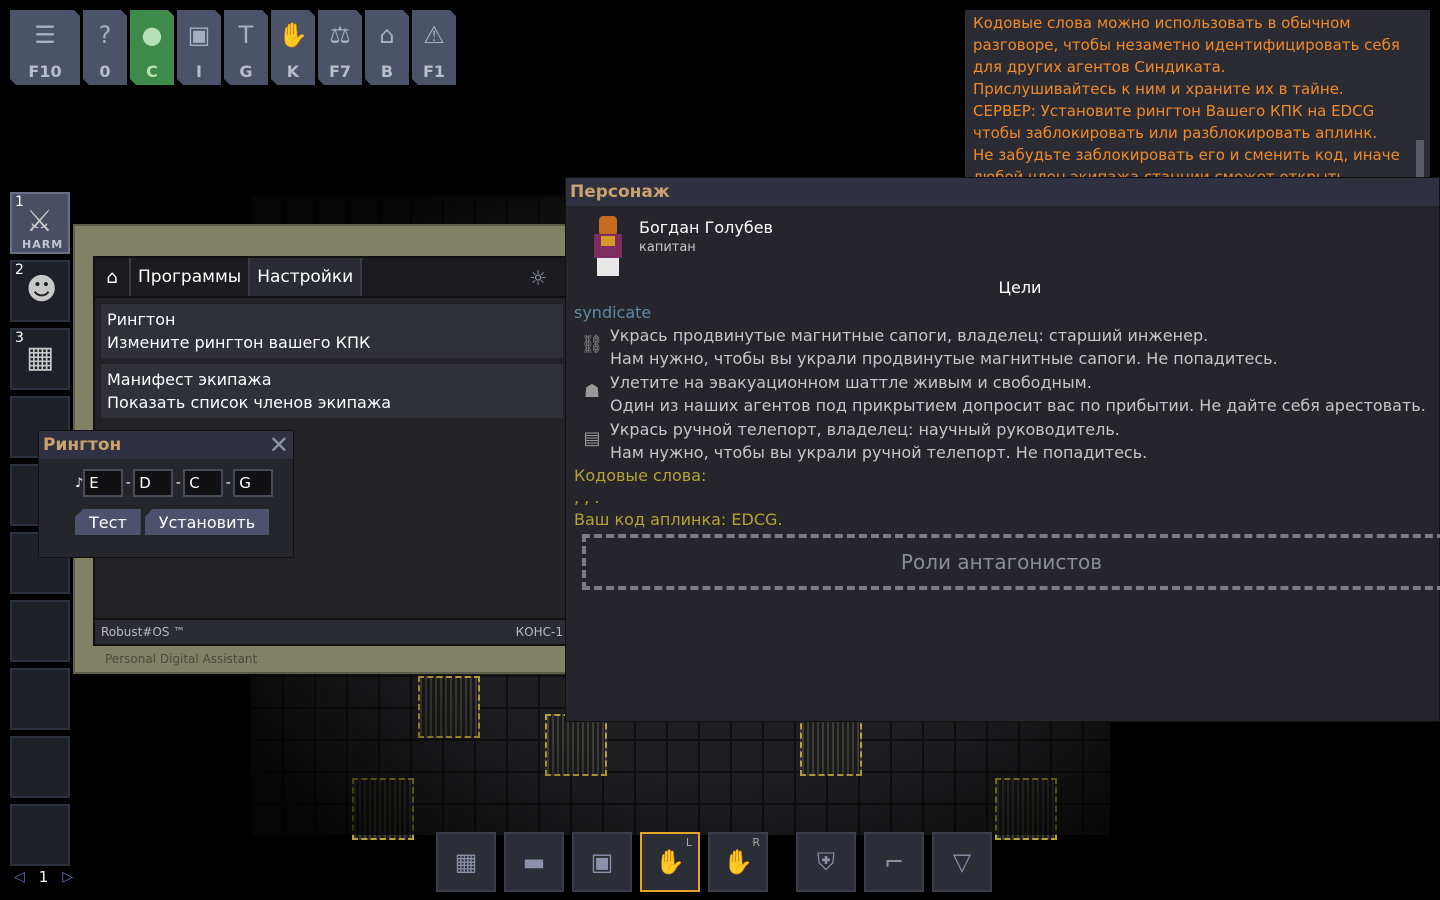 The width and height of the screenshot is (1440, 900). I want to click on menu-key-label: K, so click(293, 71).